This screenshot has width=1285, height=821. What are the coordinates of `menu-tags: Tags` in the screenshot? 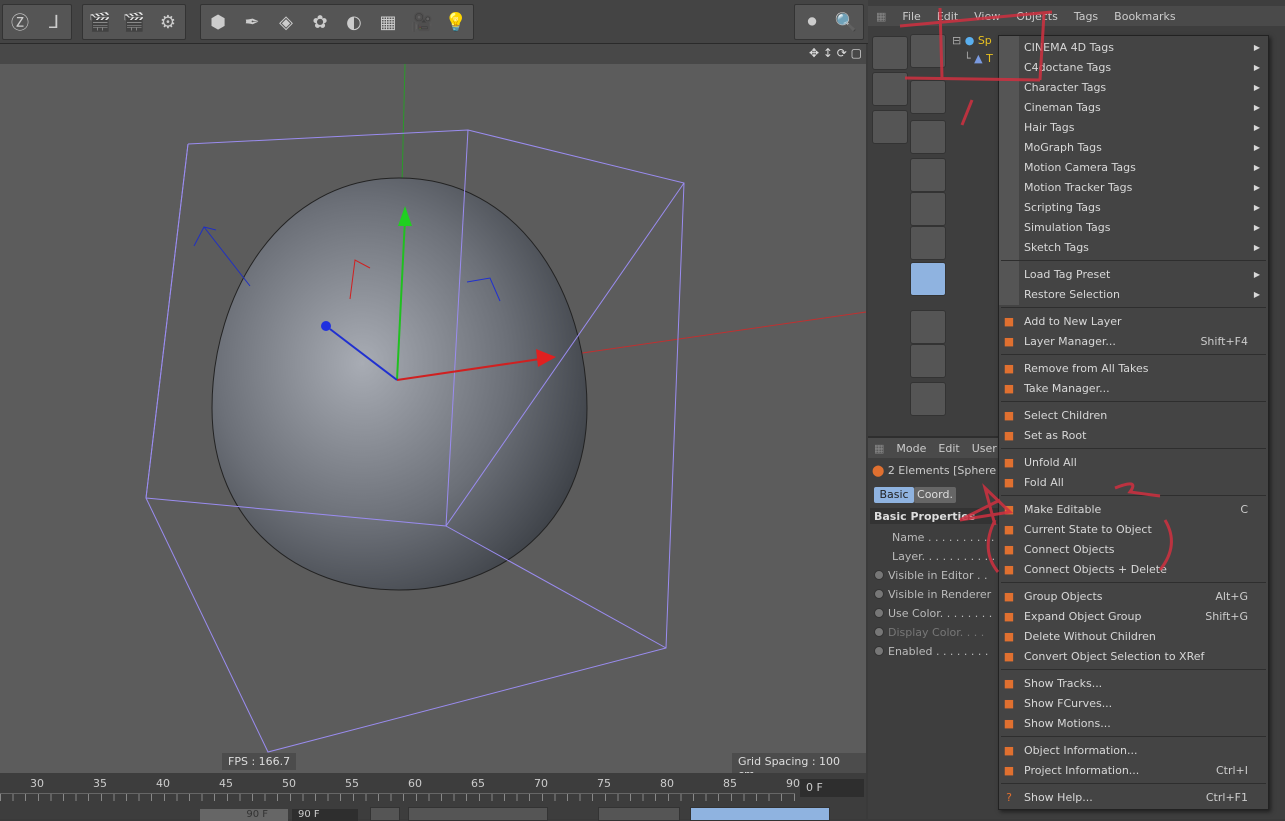 It's located at (1086, 16).